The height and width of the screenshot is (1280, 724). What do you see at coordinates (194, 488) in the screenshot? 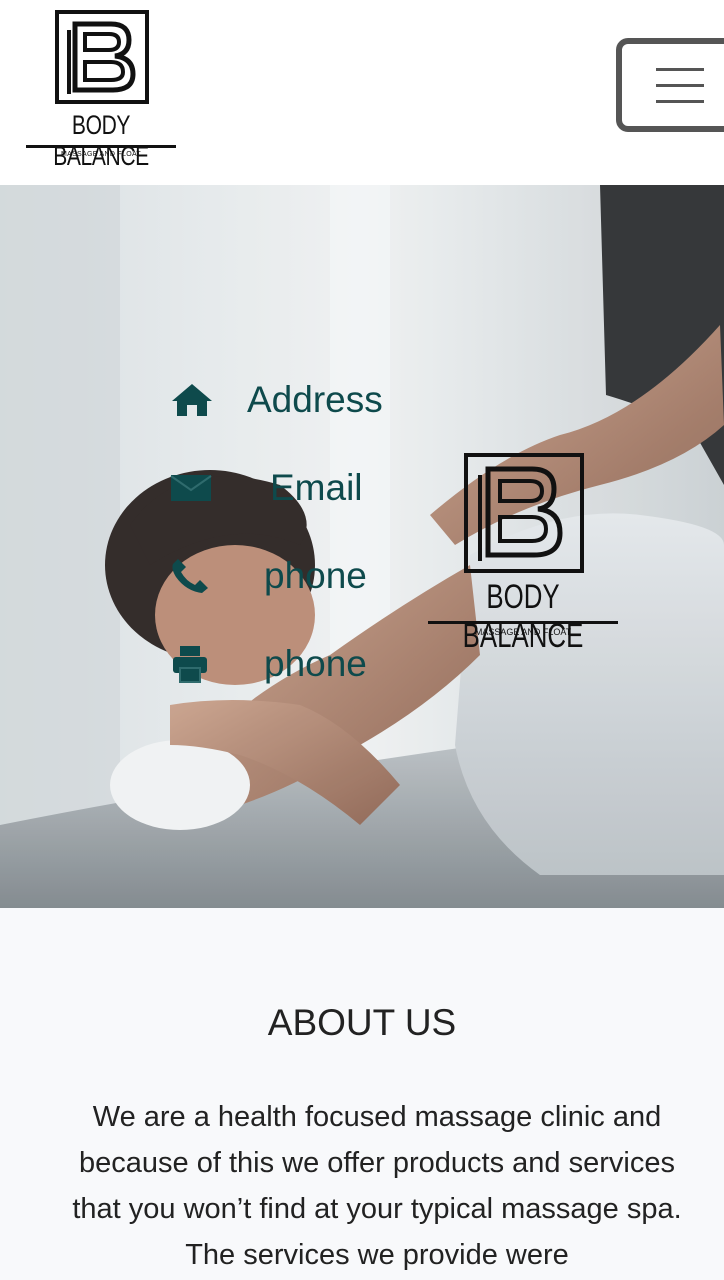
I see `envelope-icon` at bounding box center [194, 488].